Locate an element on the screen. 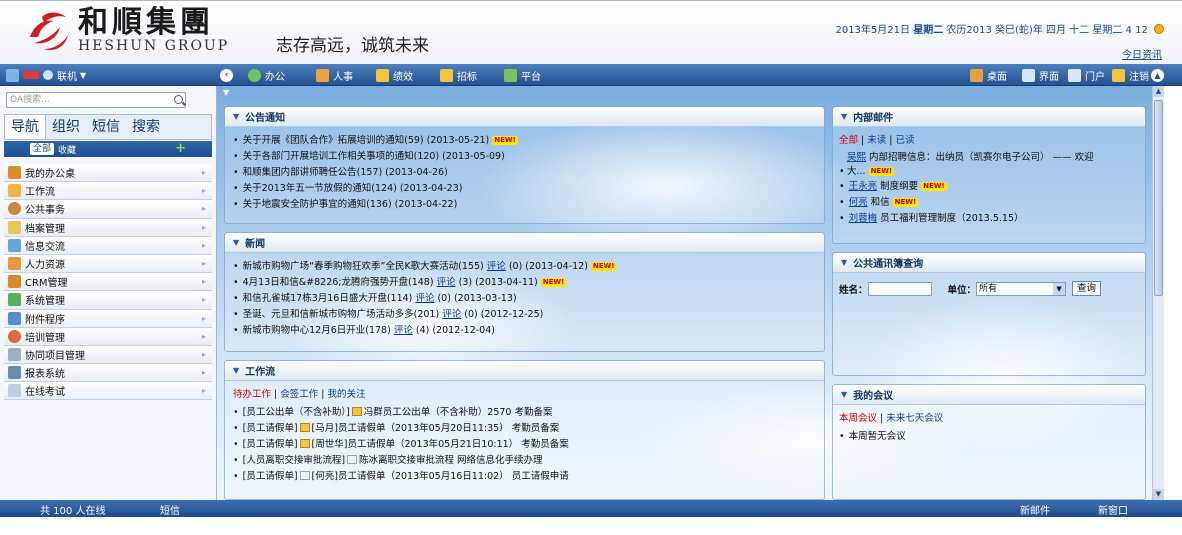 The height and width of the screenshot is (535, 1182). workflow-item: [员工请假单] [马月]员工请假单（2013年05月20日11:35） 考勤员备案 is located at coordinates (524, 429).